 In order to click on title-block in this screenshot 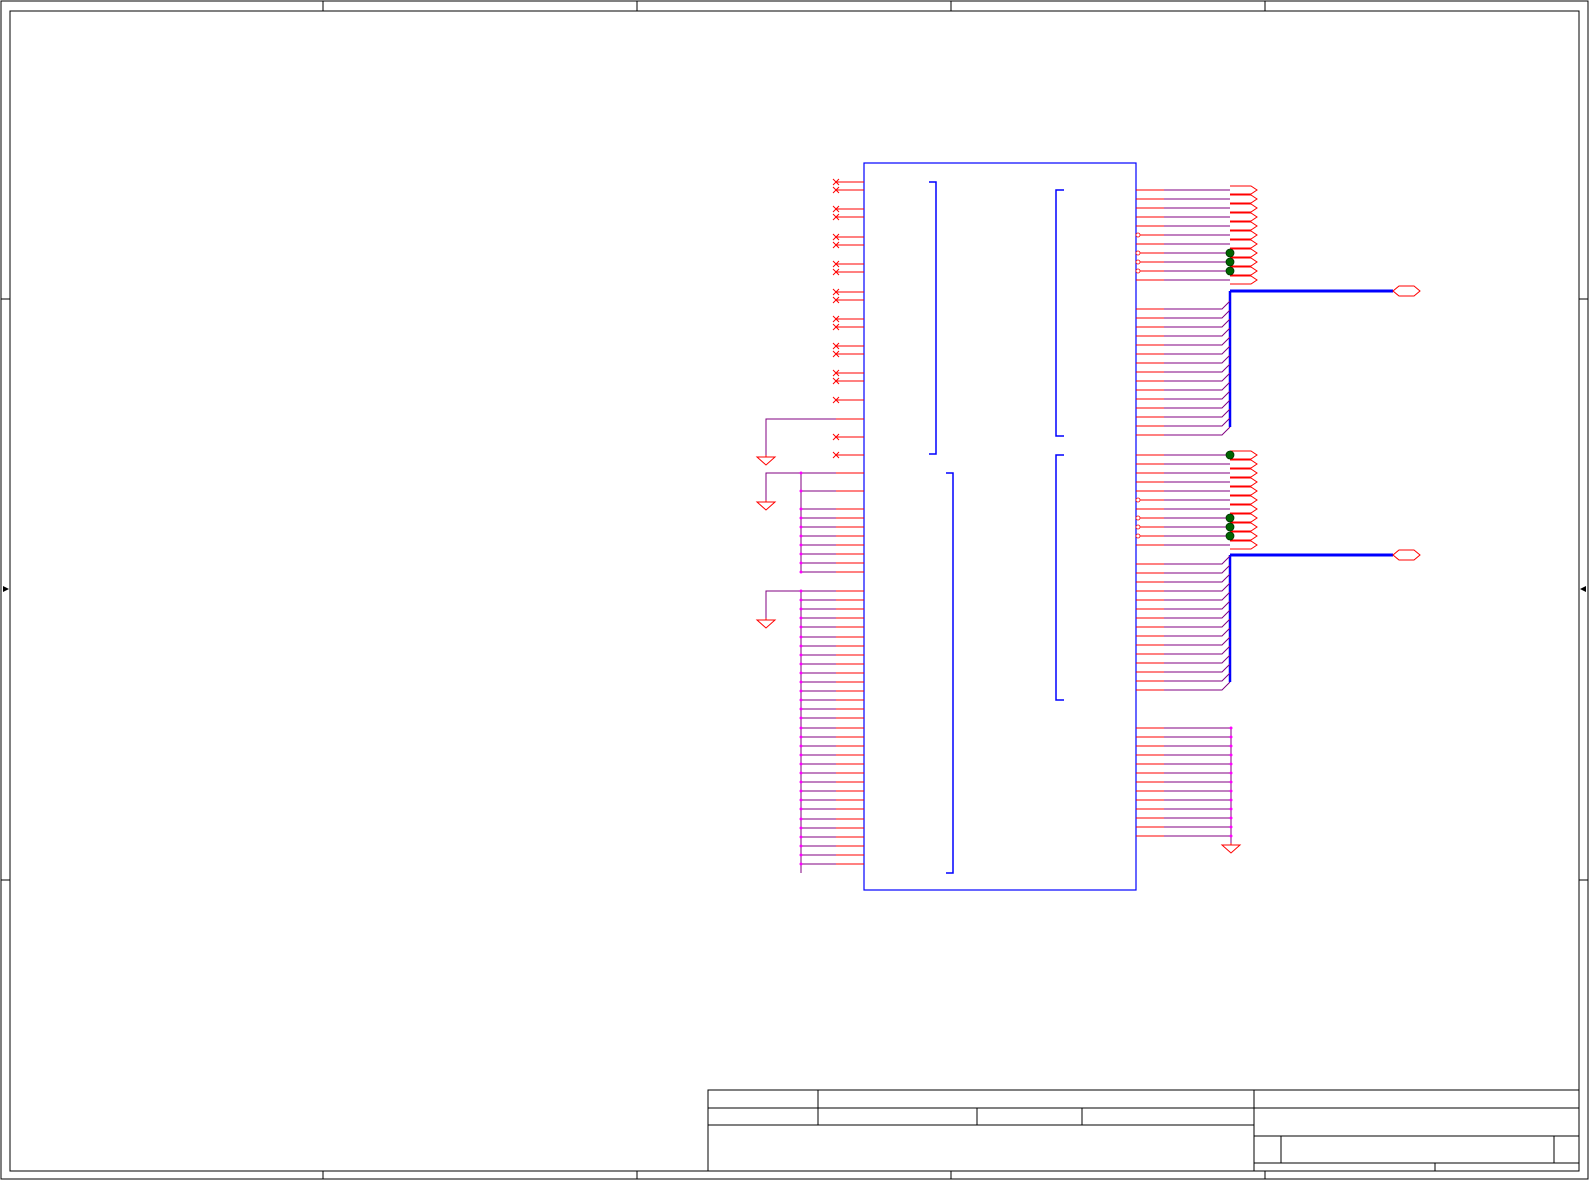, I will do `click(1143, 1130)`.